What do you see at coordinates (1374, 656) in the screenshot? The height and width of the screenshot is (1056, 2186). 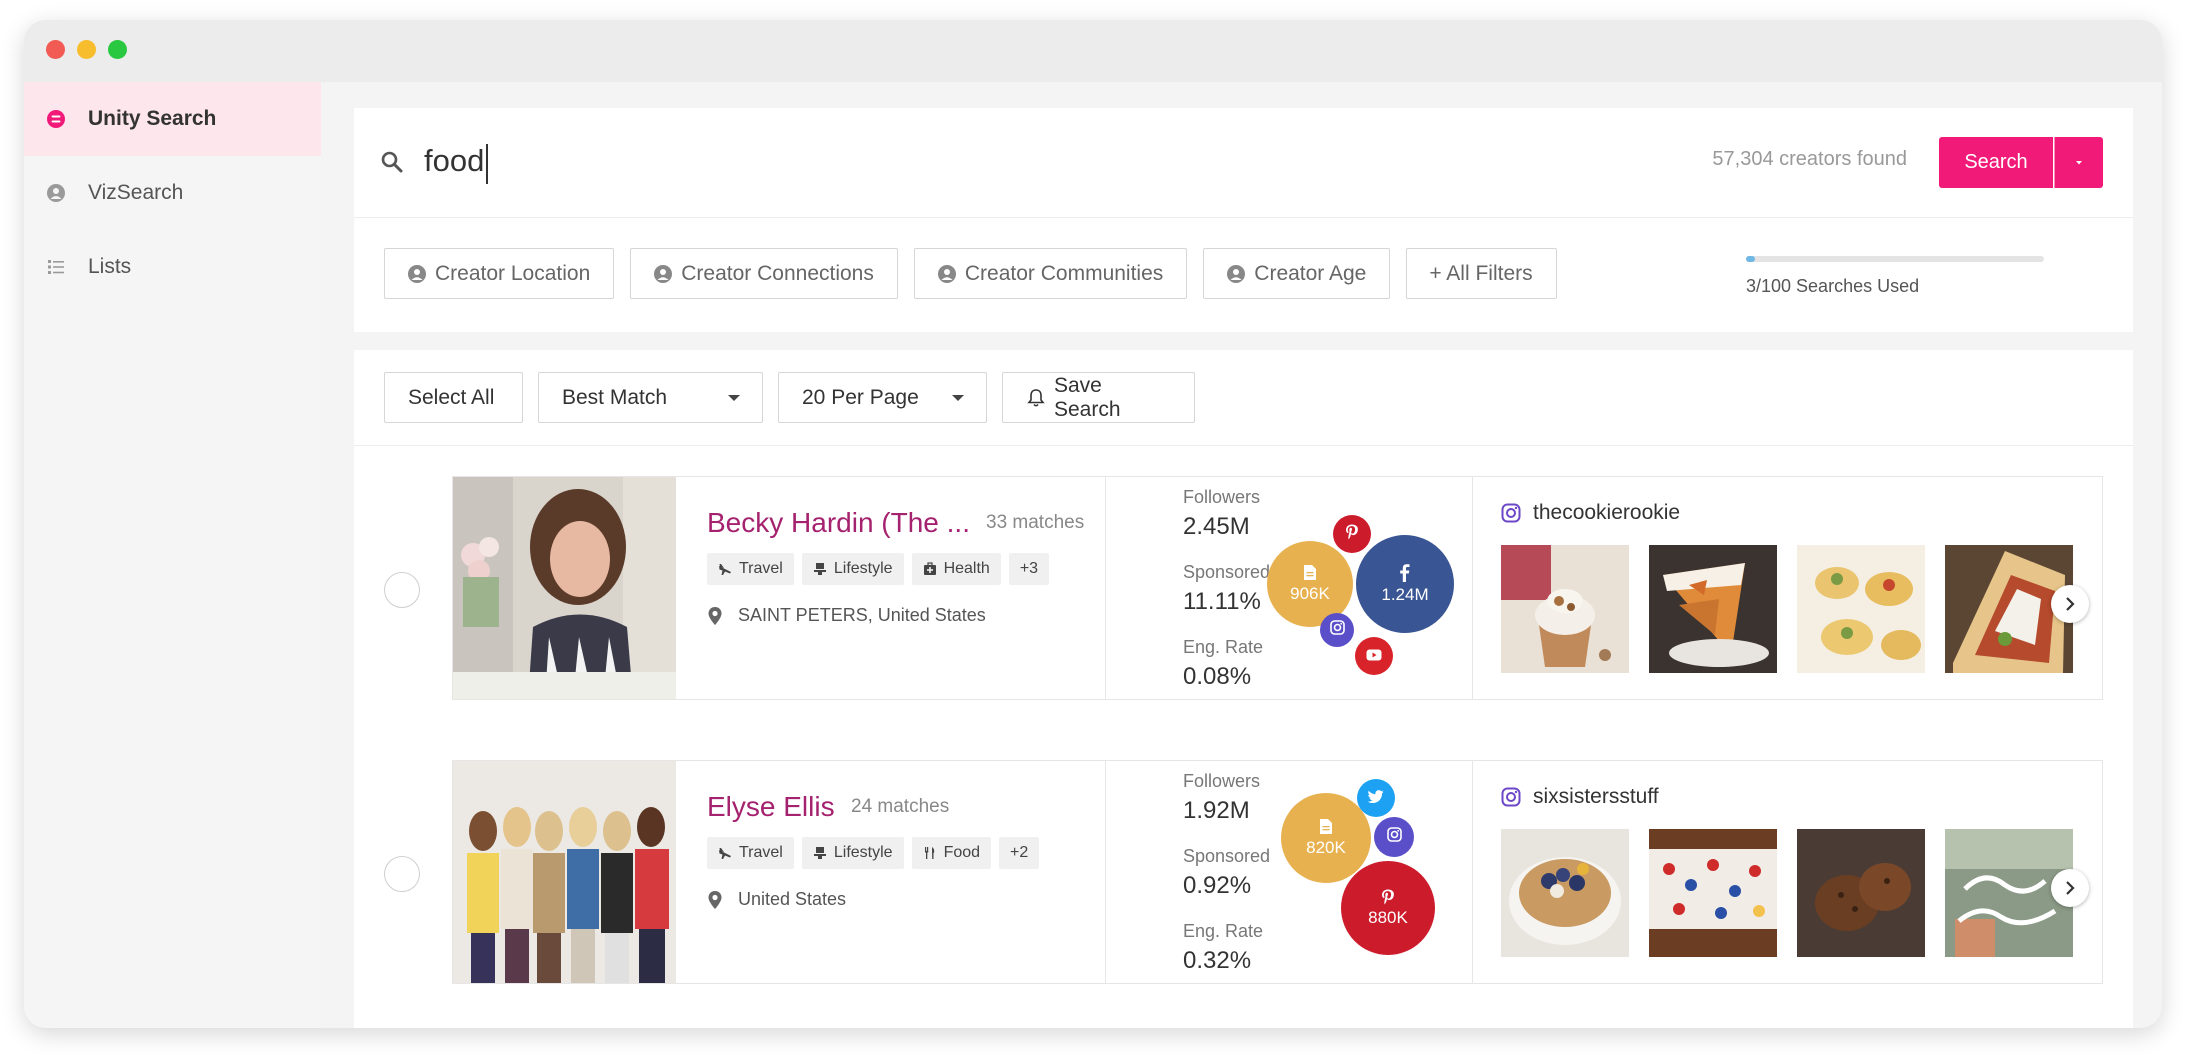 I see `youtube-bubble` at bounding box center [1374, 656].